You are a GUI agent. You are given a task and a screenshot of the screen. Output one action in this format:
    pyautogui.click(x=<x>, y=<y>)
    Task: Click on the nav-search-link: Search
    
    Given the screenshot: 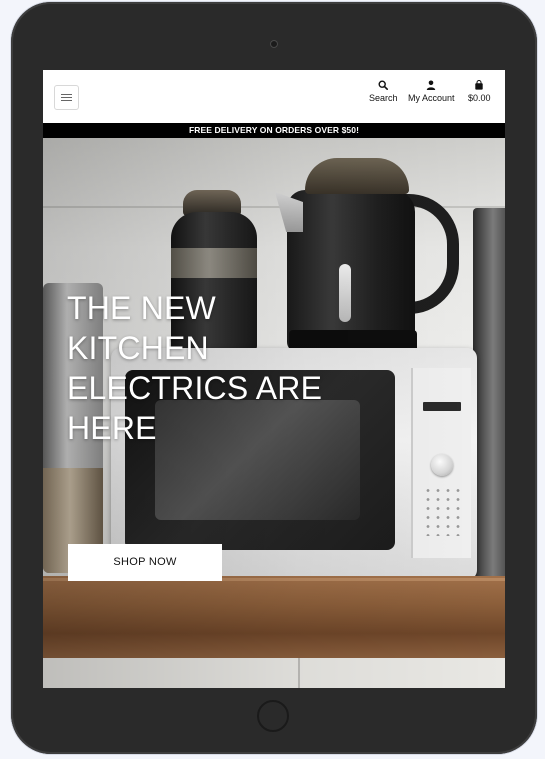 What is the action you would take?
    pyautogui.click(x=383, y=92)
    